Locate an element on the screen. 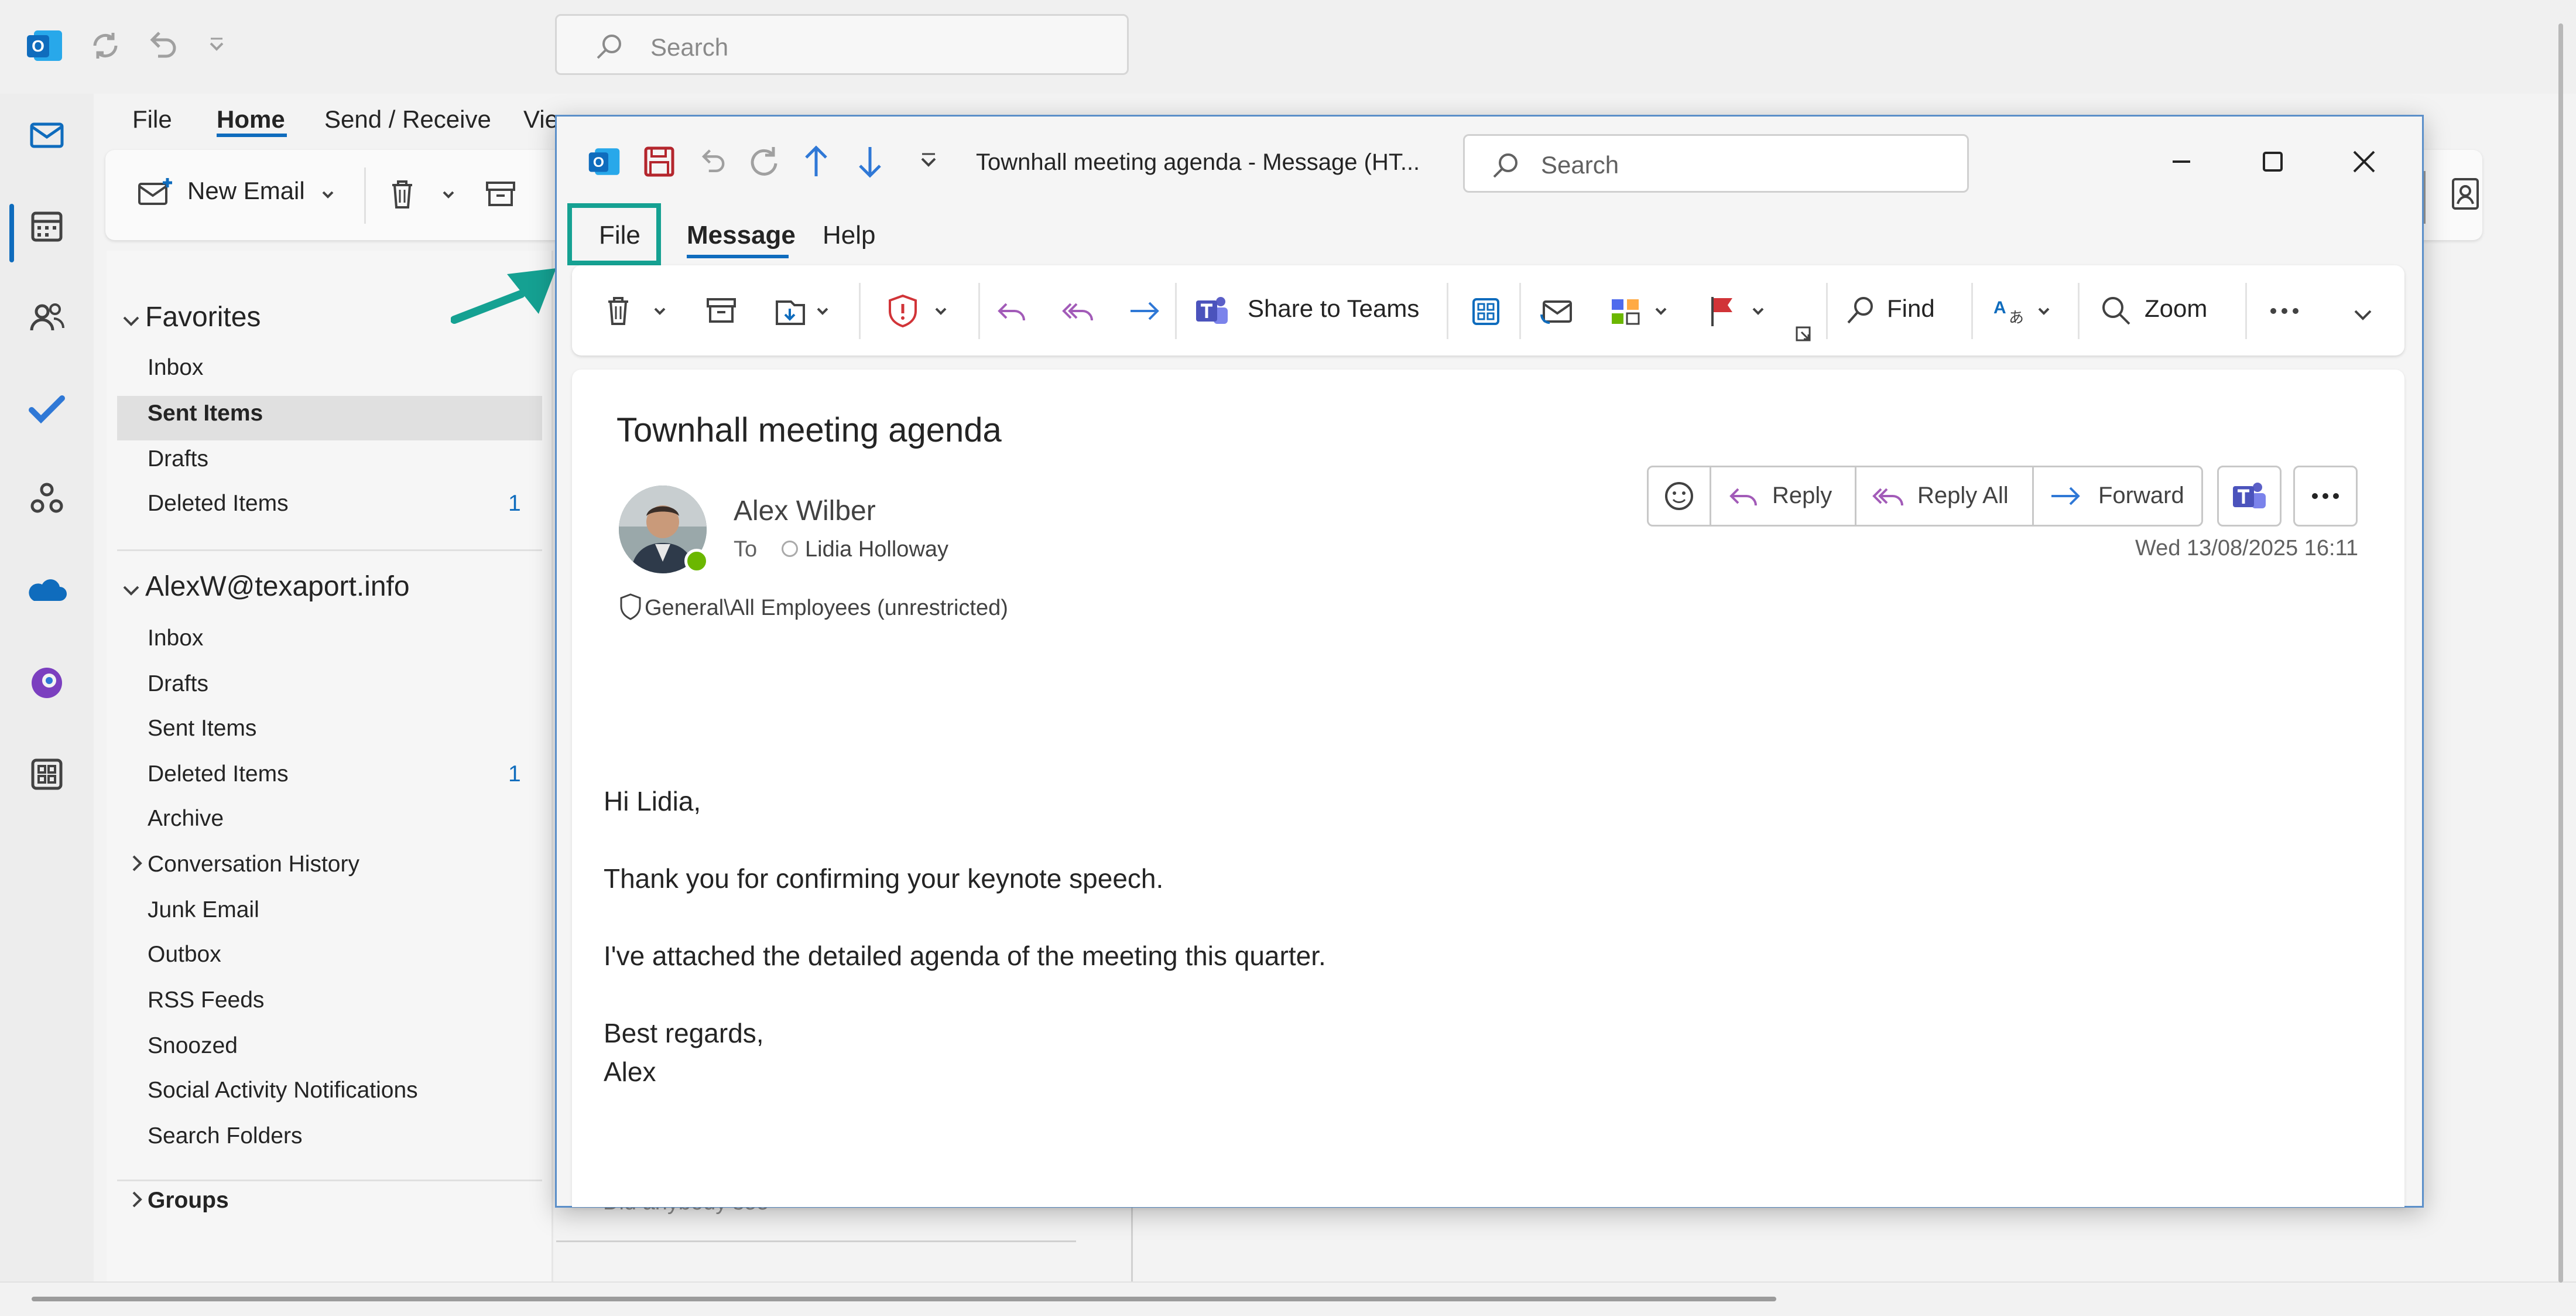  groups-header: Groups is located at coordinates (188, 1201).